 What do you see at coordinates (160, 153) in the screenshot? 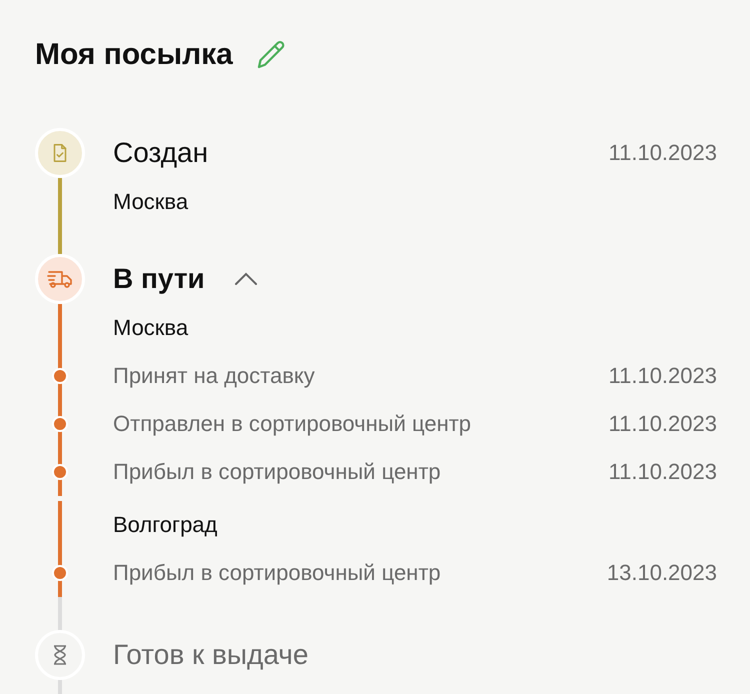
I see `stage-title: Создан` at bounding box center [160, 153].